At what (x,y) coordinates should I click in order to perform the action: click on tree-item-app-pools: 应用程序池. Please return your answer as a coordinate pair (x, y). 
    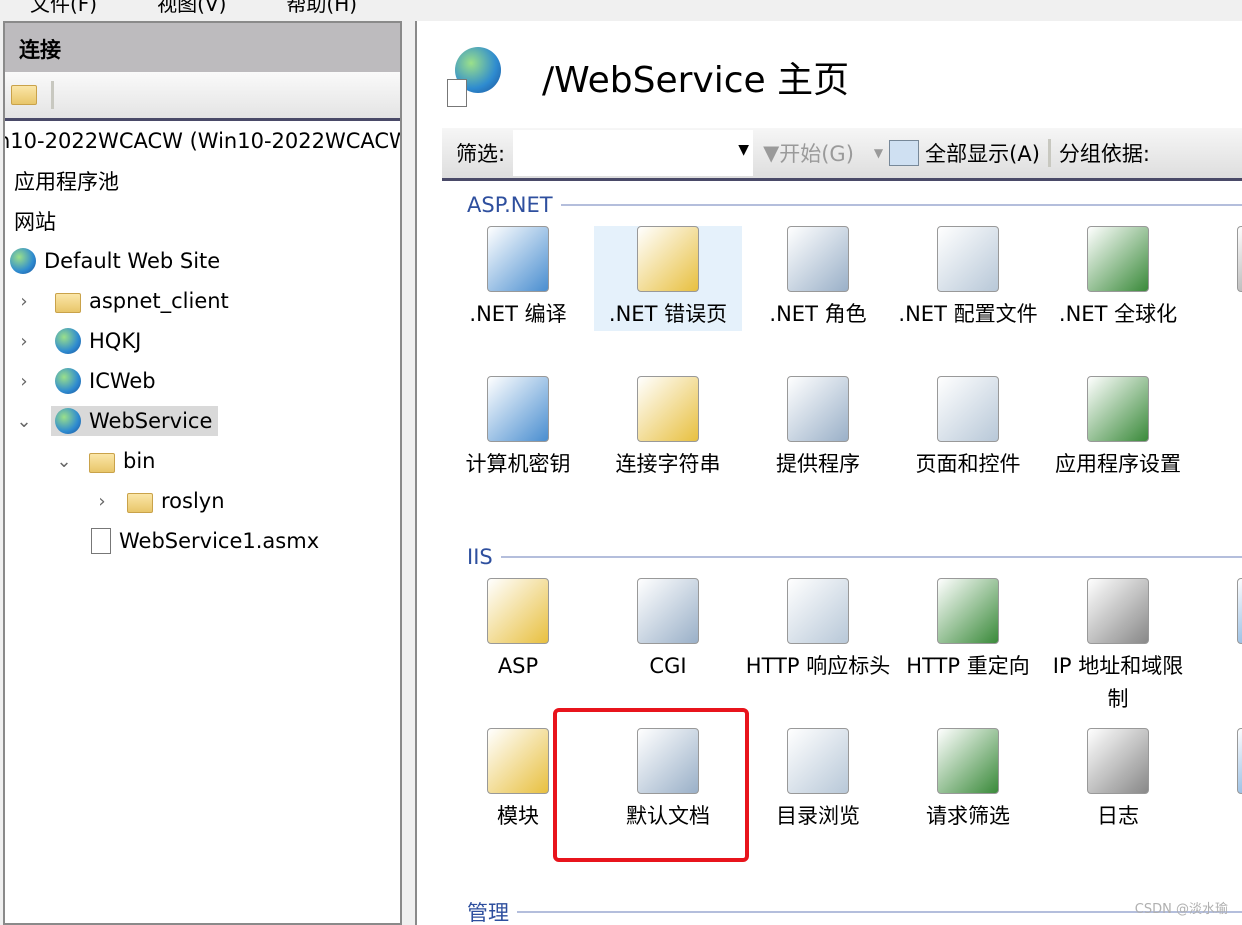
    Looking at the image, I should click on (66, 181).